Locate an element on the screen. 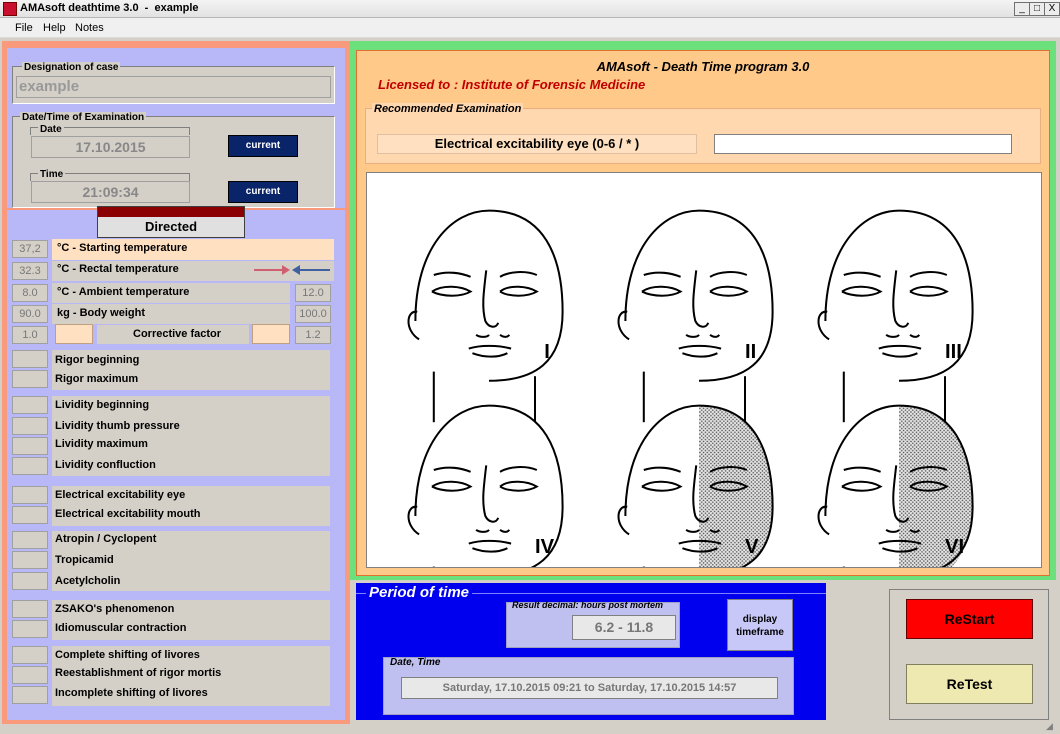 Image resolution: width=1060 pixels, height=734 pixels. date-legend: Date is located at coordinates (51, 129).